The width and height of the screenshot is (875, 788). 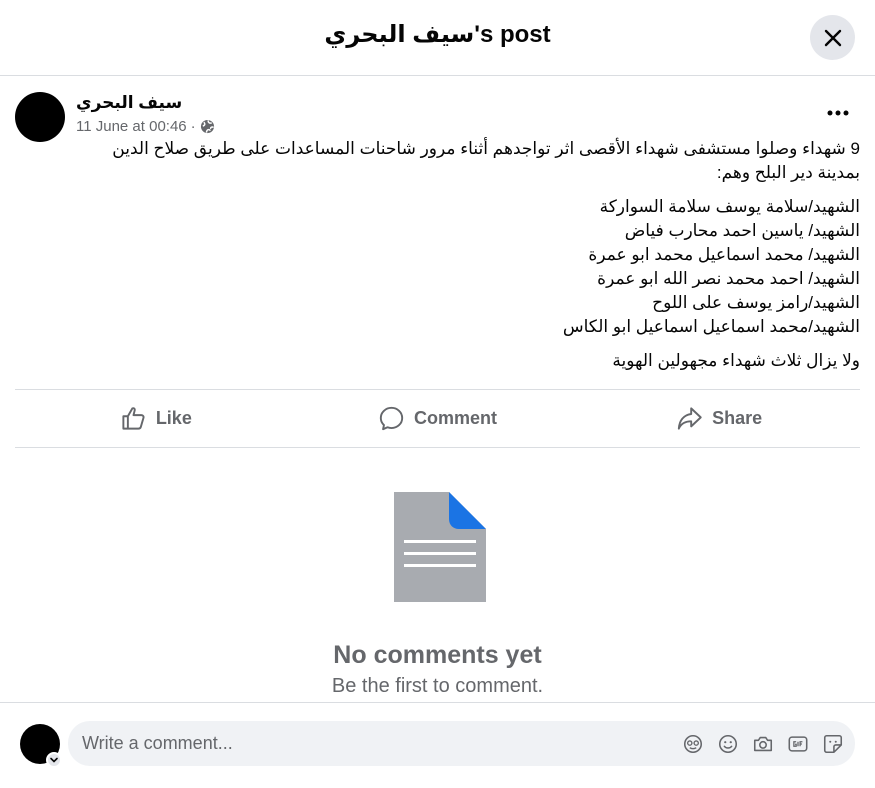 I want to click on martyr-name: الشهيد/رامز يوسف على اللوح, so click(x=756, y=302).